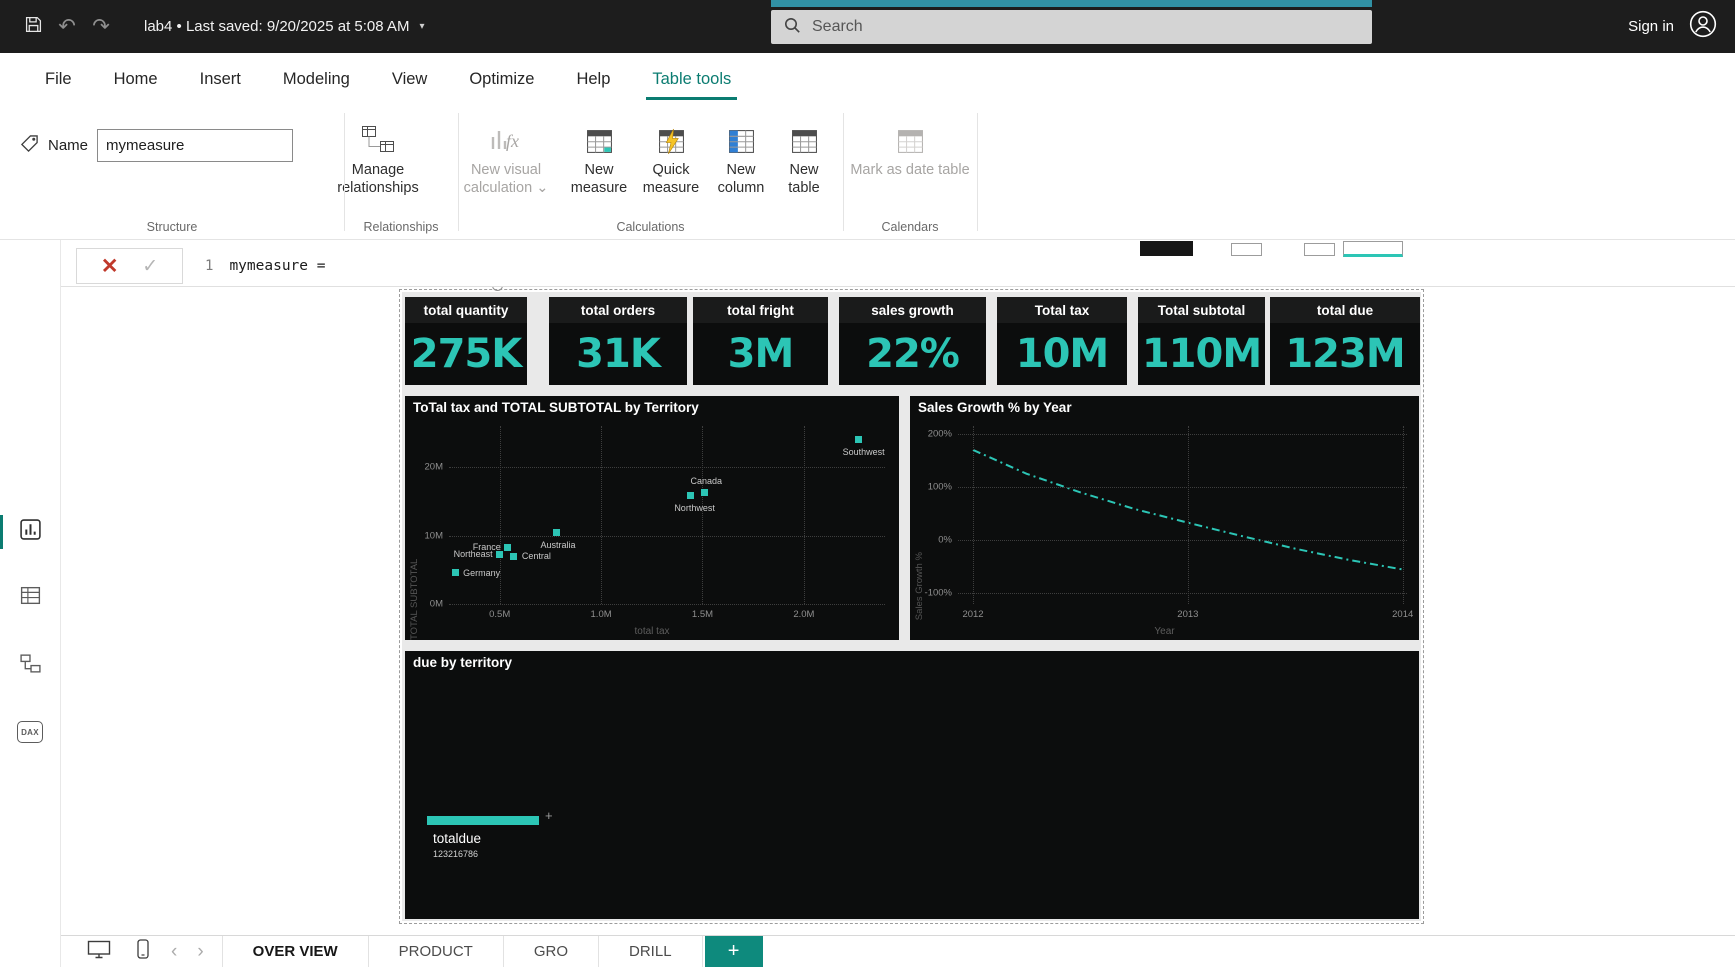 This screenshot has height=967, width=1735. I want to click on y-tick-label: 10M, so click(433, 536).